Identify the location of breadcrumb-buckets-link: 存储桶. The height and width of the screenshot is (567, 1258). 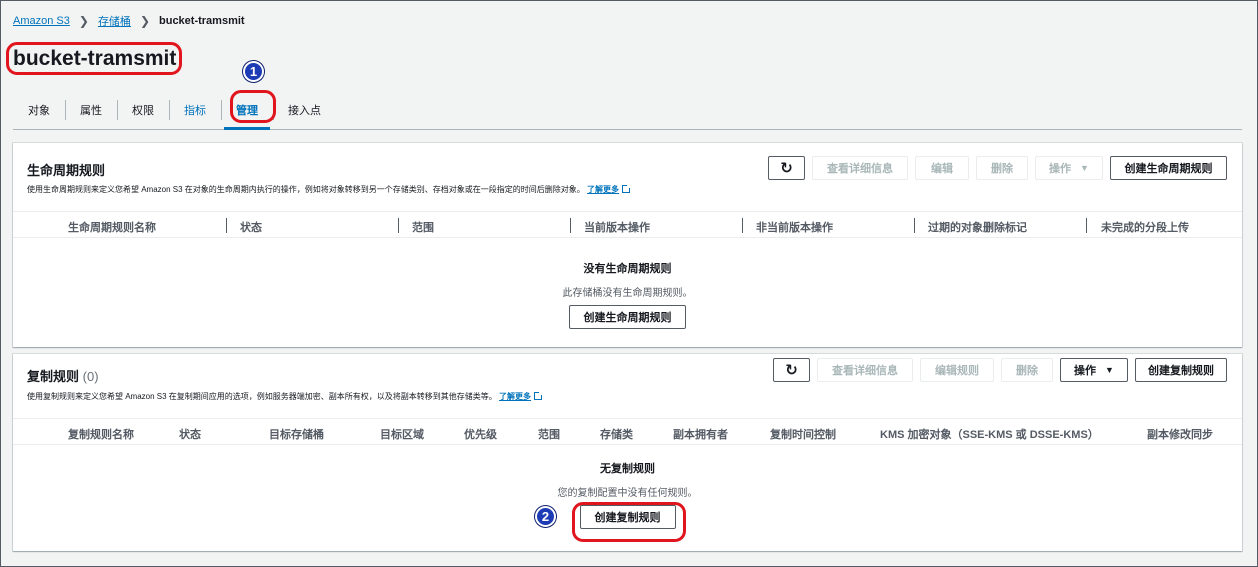
(114, 21).